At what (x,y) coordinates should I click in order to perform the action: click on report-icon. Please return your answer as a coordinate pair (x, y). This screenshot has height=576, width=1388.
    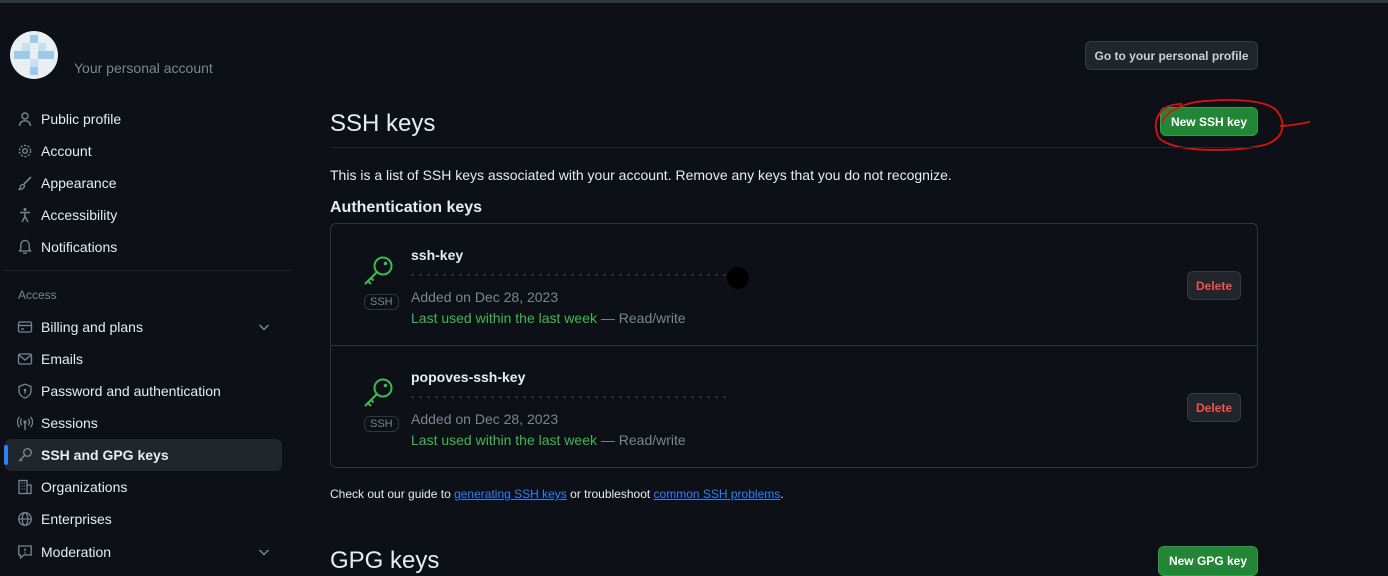
    Looking at the image, I should click on (25, 552).